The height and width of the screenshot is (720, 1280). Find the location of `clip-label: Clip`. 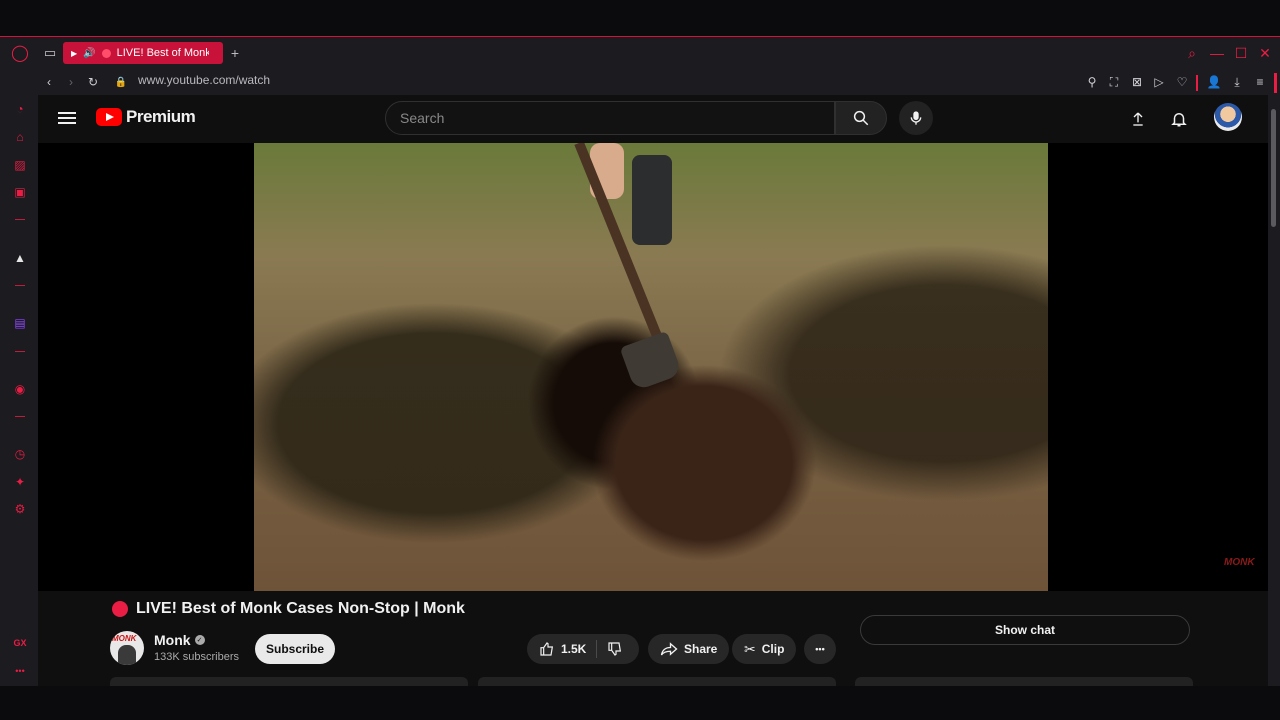

clip-label: Clip is located at coordinates (773, 649).